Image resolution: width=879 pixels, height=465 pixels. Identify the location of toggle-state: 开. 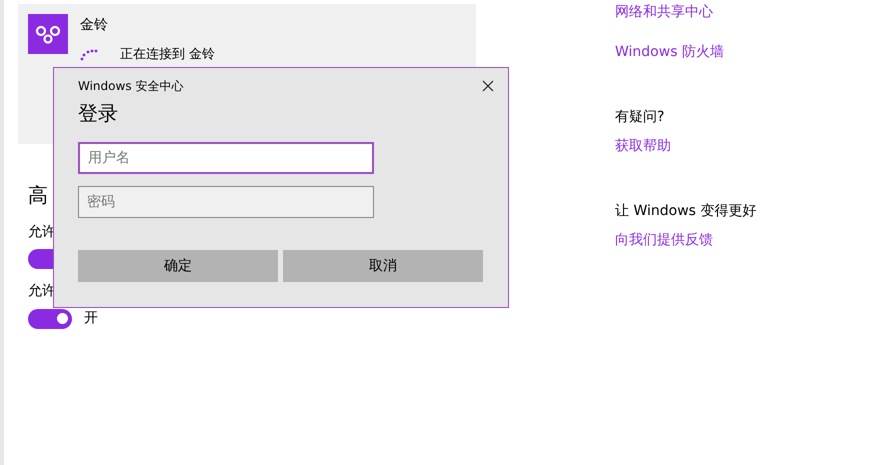
(91, 318).